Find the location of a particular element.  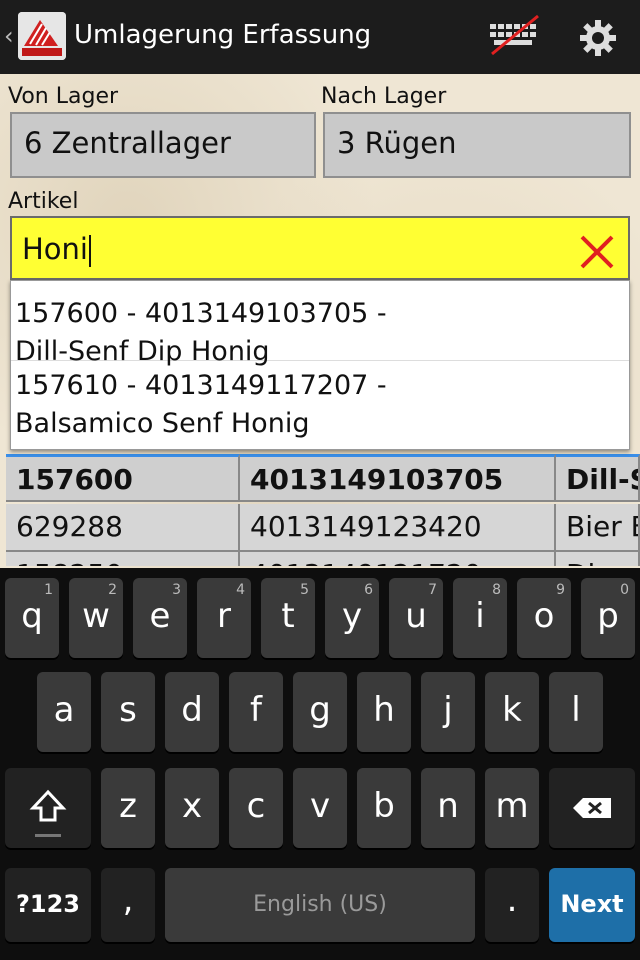

backspace-key is located at coordinates (592, 808).